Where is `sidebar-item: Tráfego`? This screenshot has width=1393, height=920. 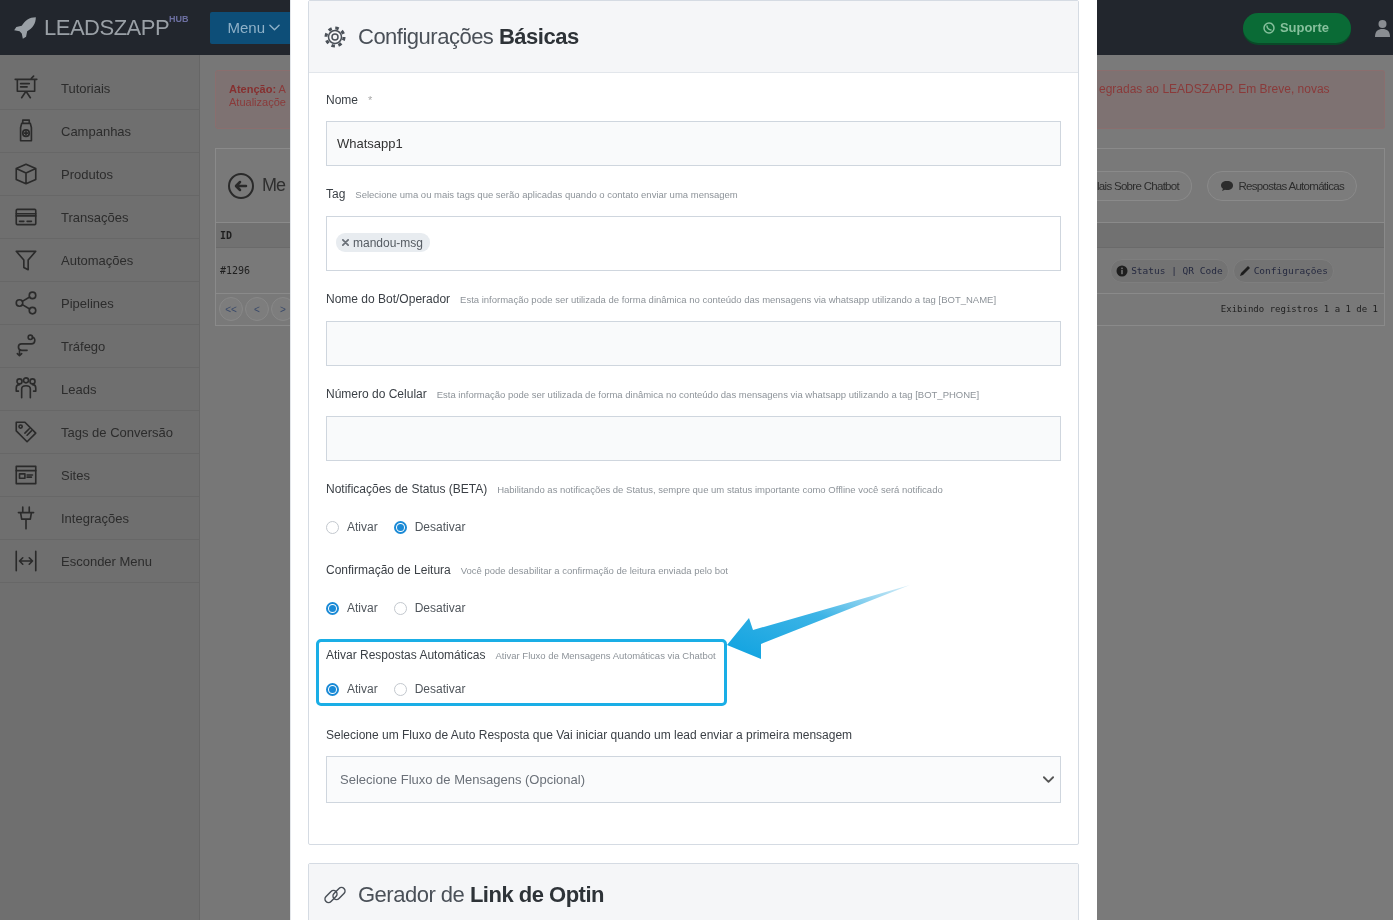 sidebar-item: Tráfego is located at coordinates (99, 346).